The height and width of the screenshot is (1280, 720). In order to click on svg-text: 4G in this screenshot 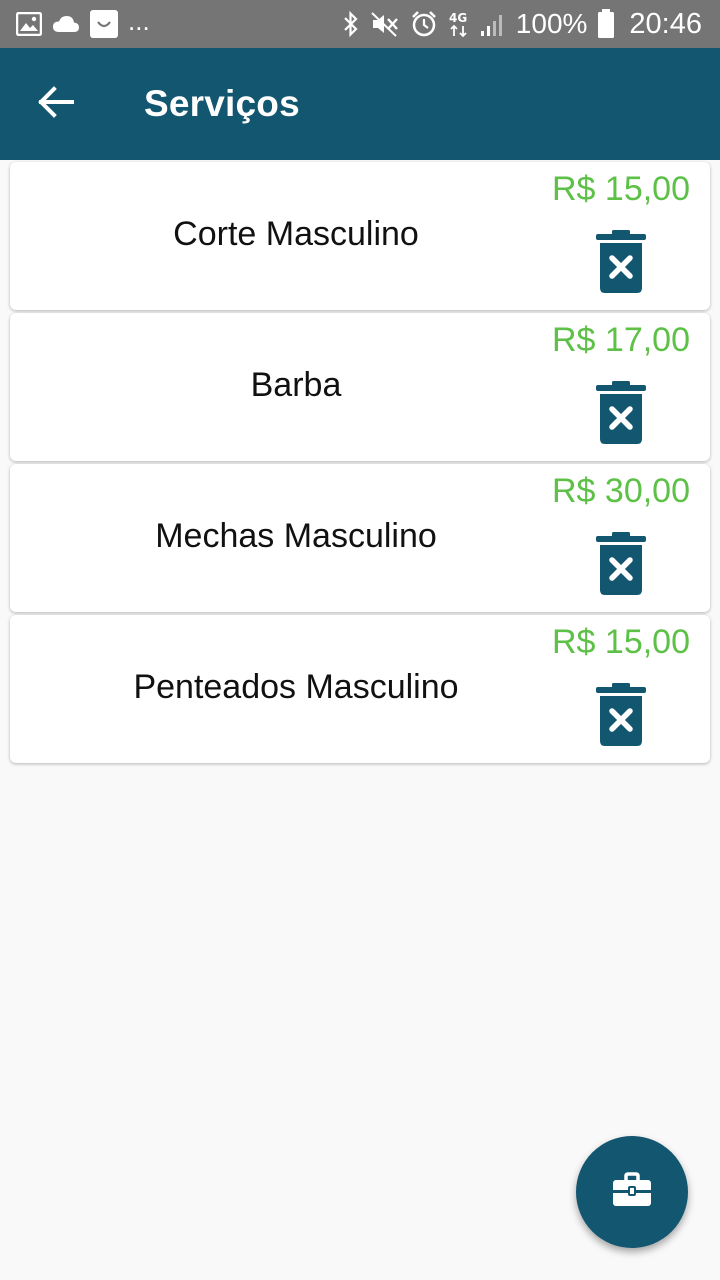, I will do `click(458, 18)`.